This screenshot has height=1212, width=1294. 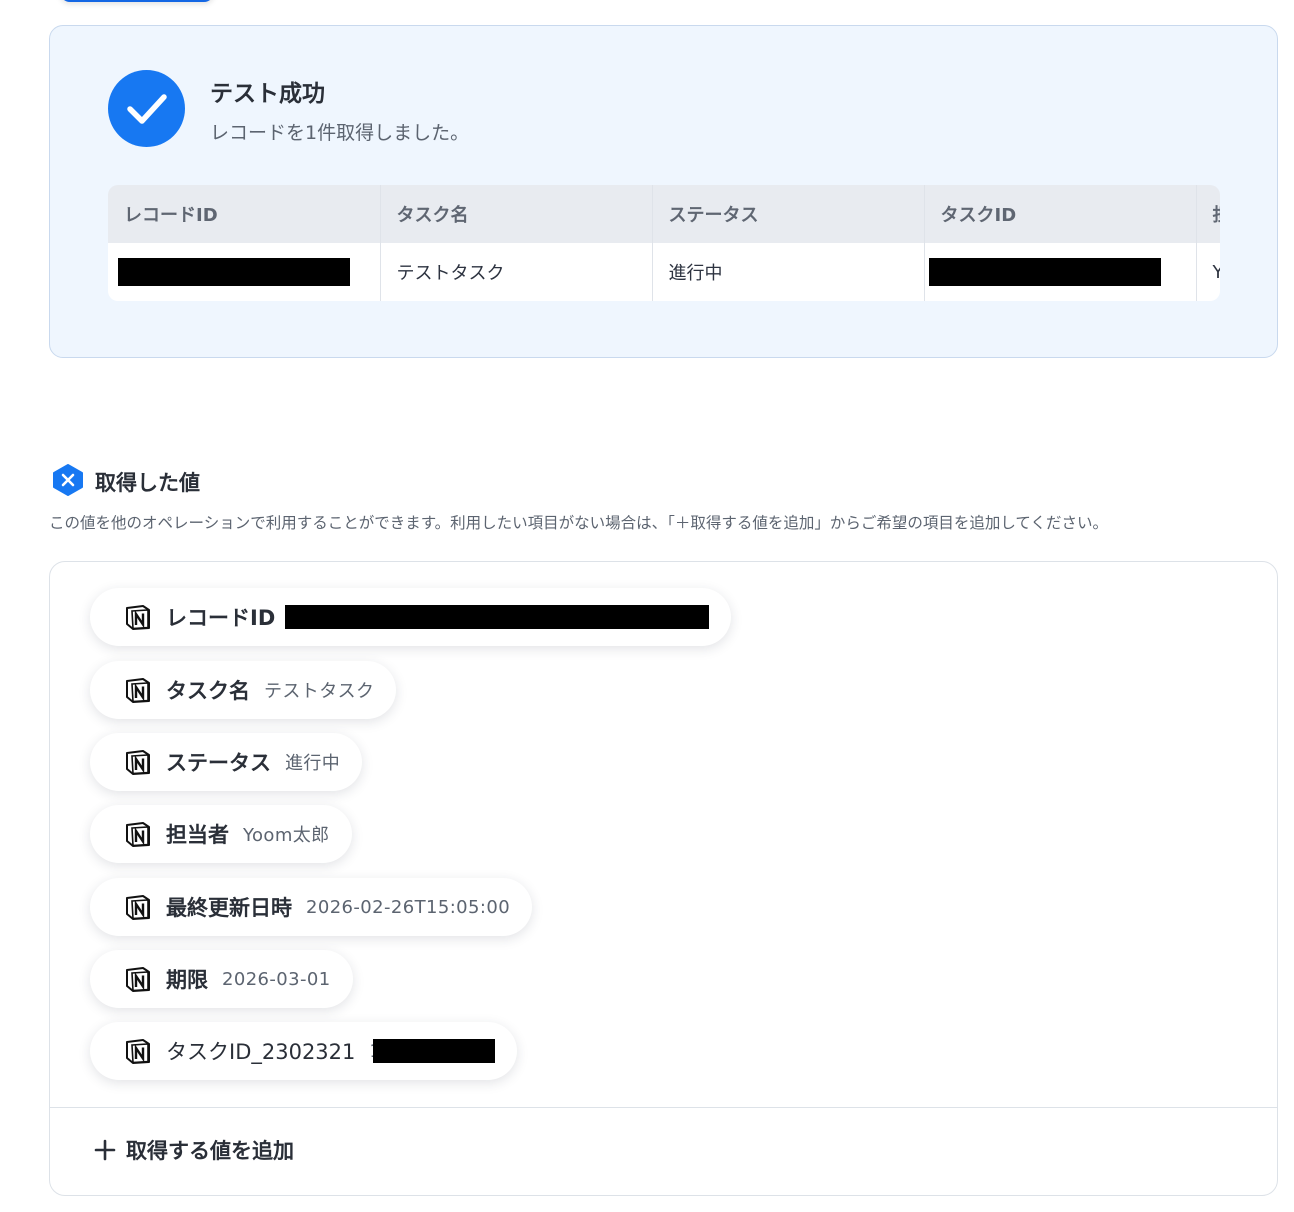 I want to click on table-row: テストタスク 進行中 Y, so click(x=664, y=272).